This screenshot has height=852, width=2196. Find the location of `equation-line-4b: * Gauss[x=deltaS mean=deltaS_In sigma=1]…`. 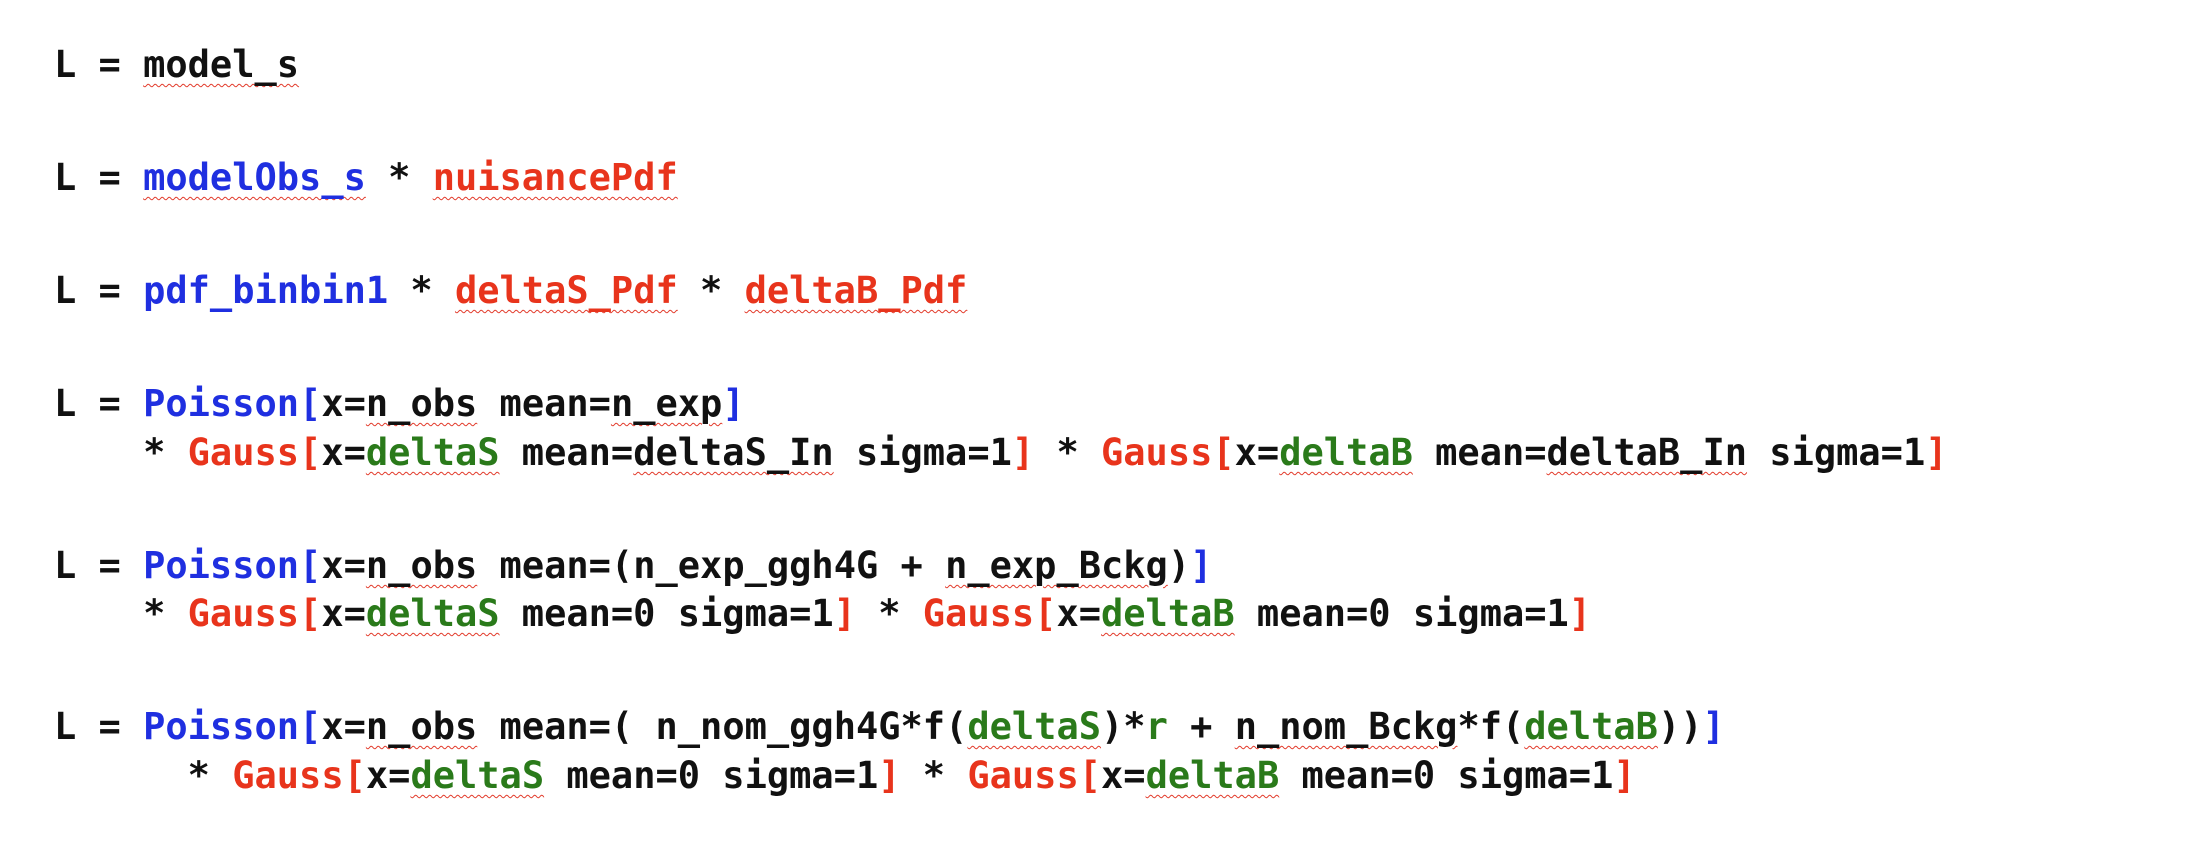

equation-line-4b: * Gauss[x=deltaS mean=deltaS_In sigma=1]… is located at coordinates (1001, 453).